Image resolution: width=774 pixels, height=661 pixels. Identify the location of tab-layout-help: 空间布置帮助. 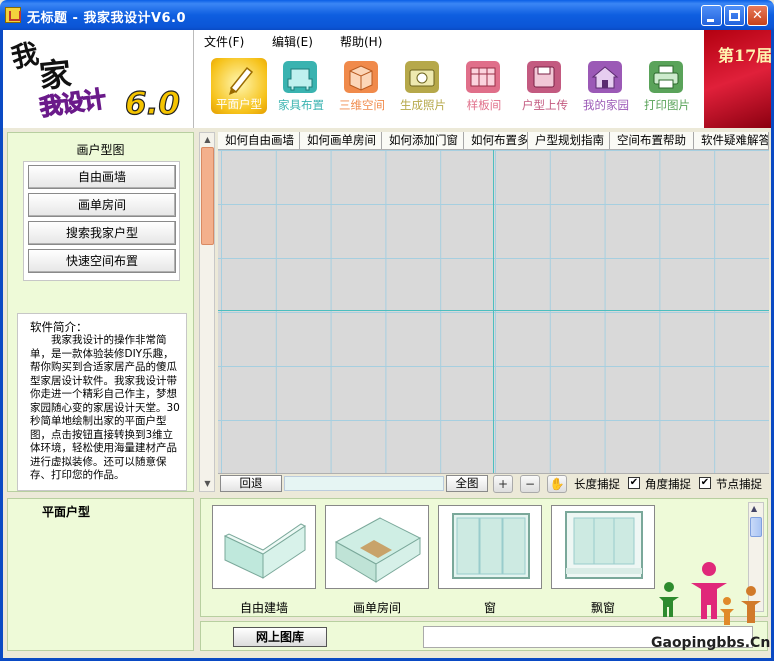
(652, 140).